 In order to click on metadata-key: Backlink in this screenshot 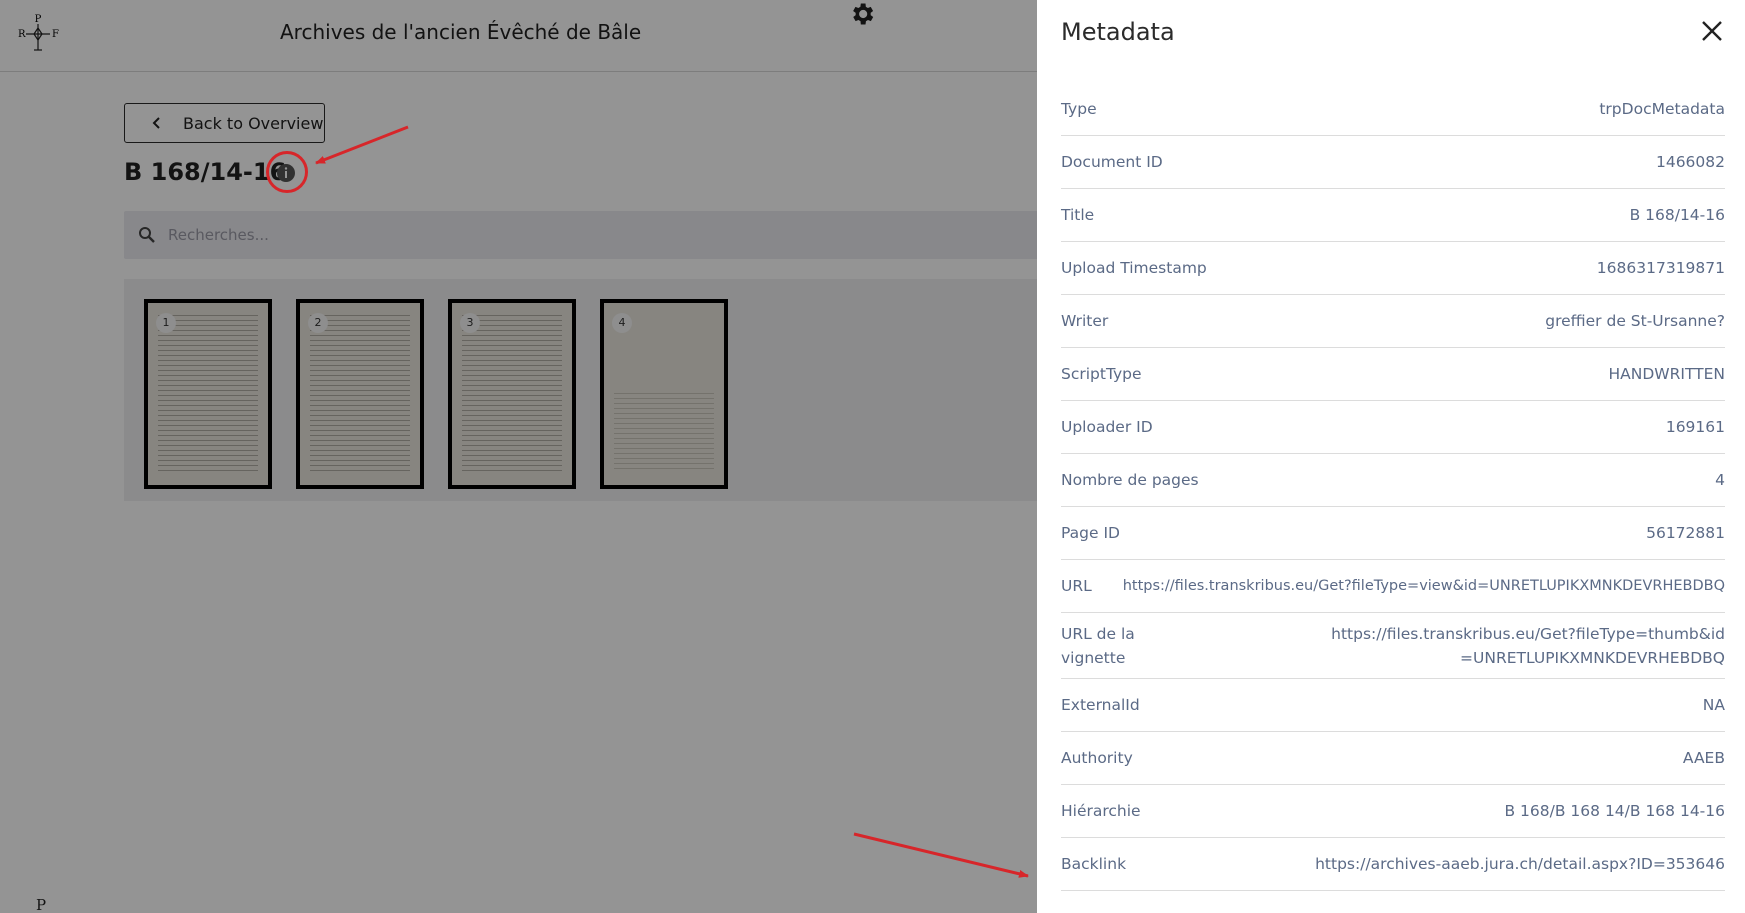, I will do `click(1094, 864)`.